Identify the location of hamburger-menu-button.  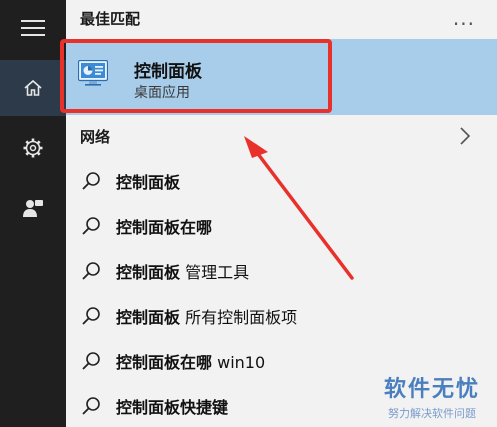
(33, 28).